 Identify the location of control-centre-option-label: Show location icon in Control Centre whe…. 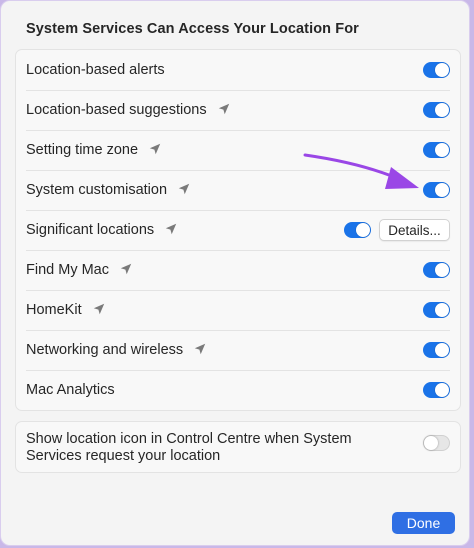
(189, 447).